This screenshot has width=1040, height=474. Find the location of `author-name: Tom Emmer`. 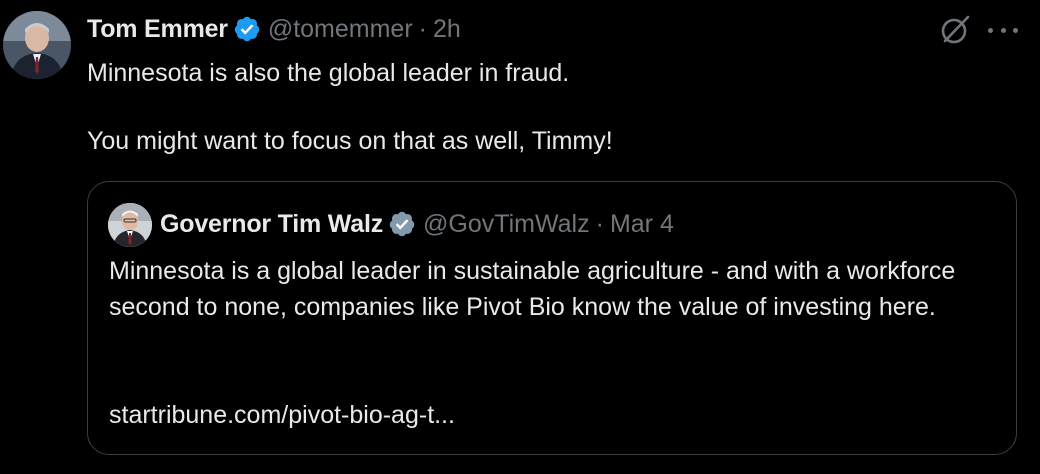

author-name: Tom Emmer is located at coordinates (157, 29).